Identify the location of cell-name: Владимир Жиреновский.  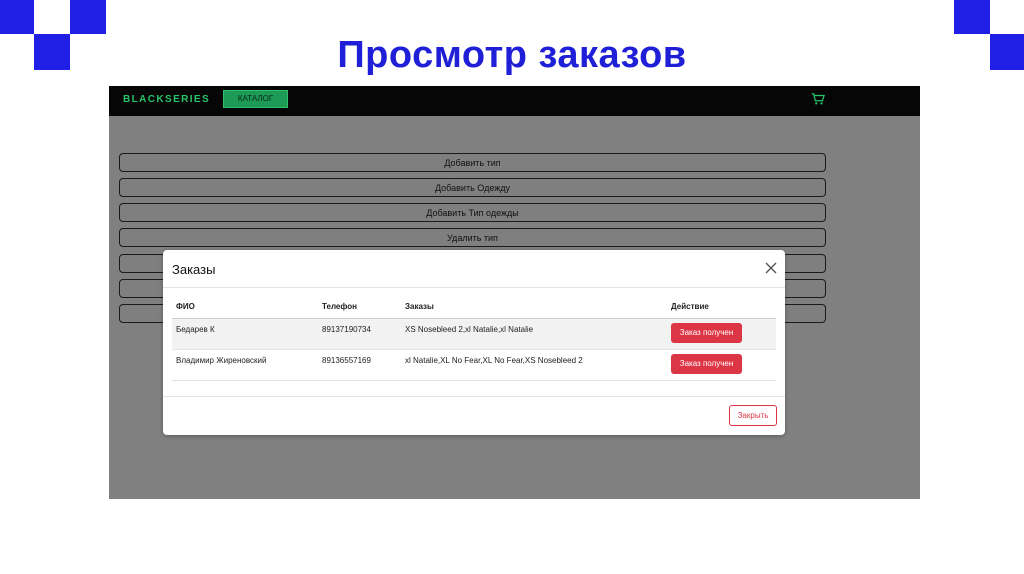
(221, 360).